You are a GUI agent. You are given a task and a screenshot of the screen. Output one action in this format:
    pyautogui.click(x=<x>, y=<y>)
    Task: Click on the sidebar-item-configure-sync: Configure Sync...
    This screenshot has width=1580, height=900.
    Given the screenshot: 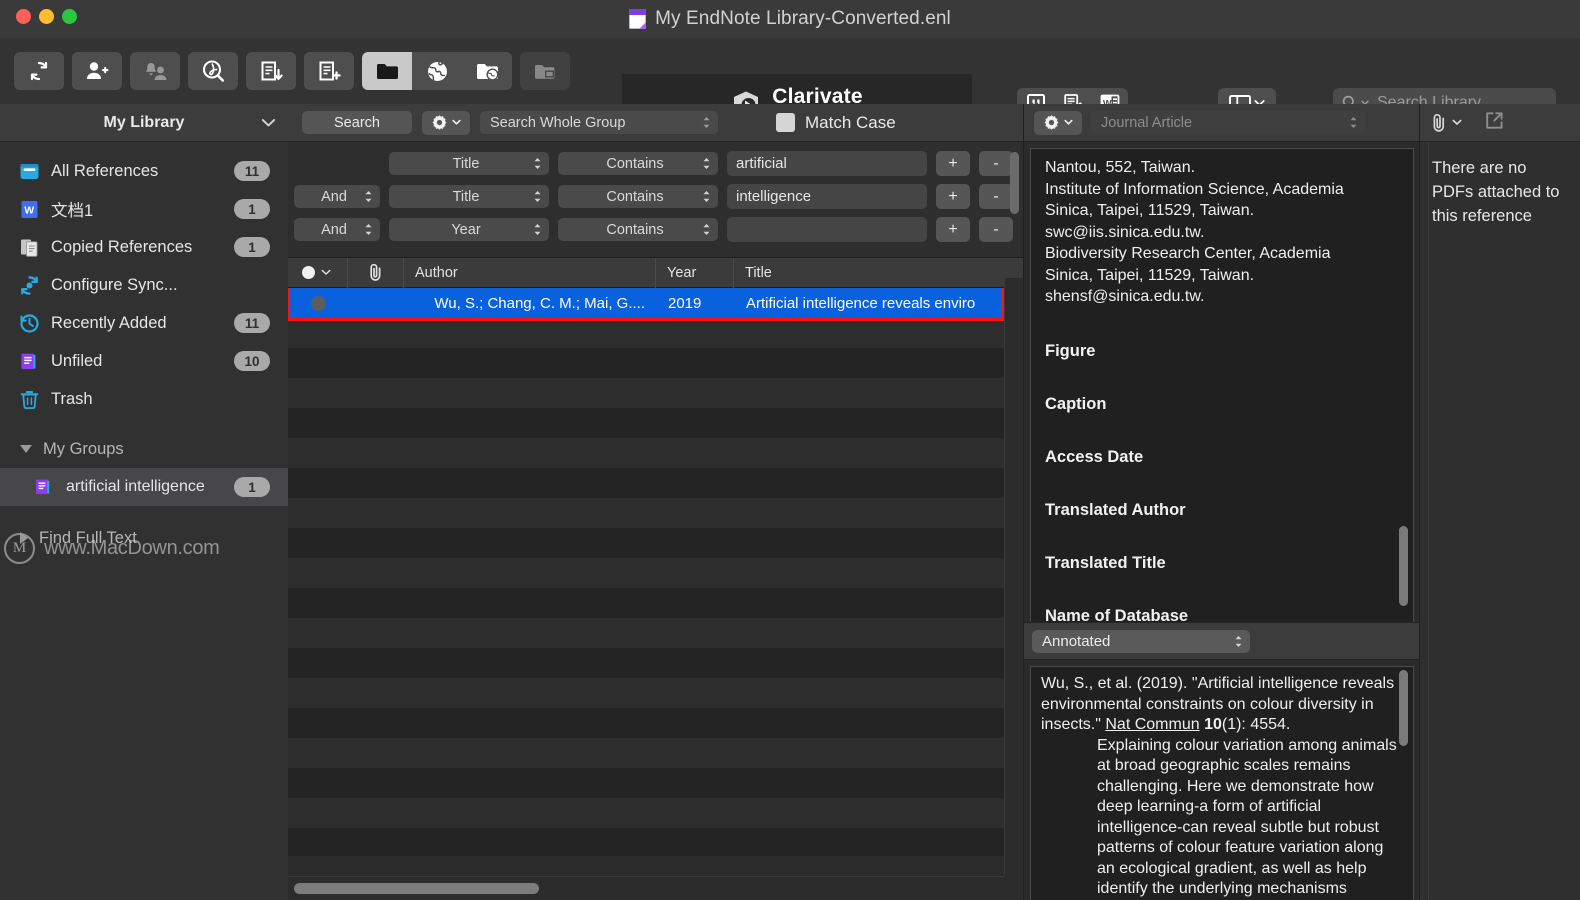 What is the action you would take?
    pyautogui.click(x=144, y=285)
    